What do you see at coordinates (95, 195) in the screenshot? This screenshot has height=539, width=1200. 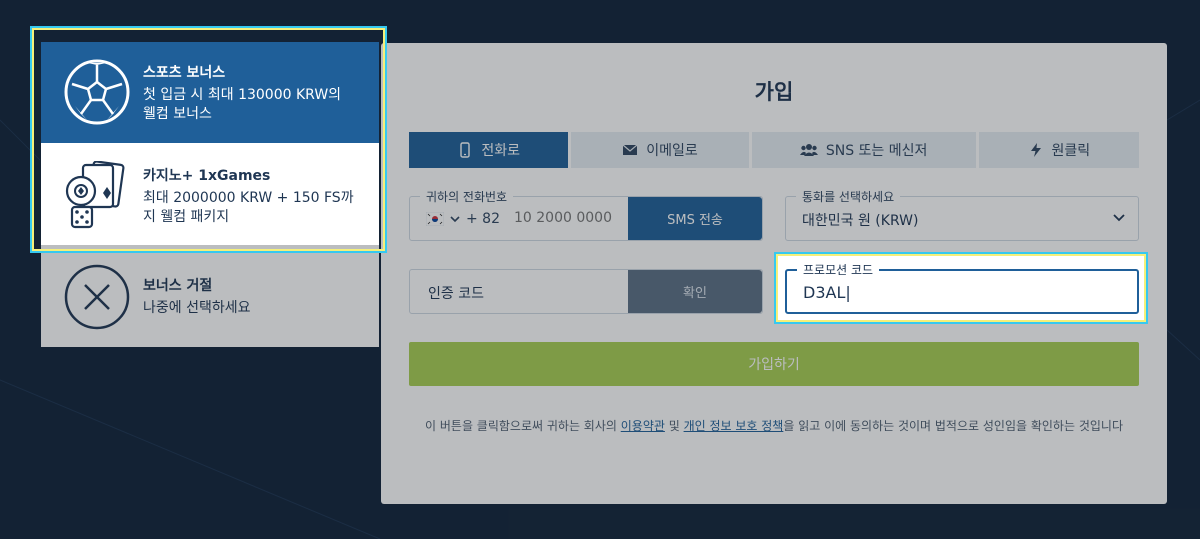 I see `casino-cards-dice-icon` at bounding box center [95, 195].